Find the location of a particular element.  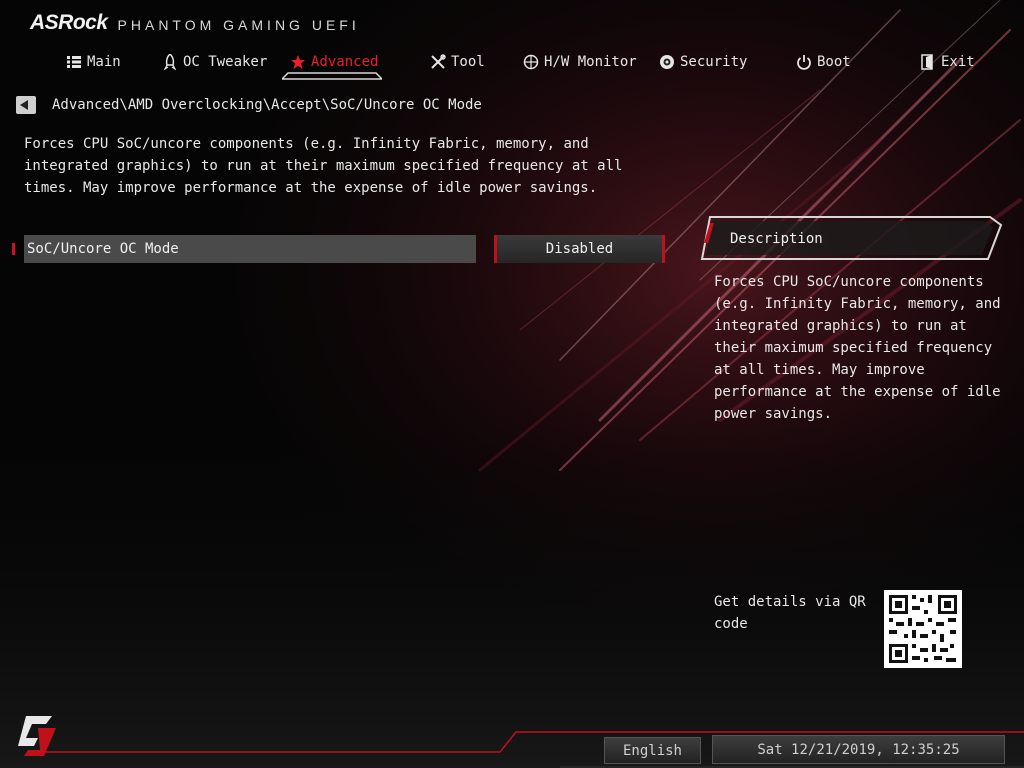

tab-tool-label: Tool is located at coordinates (468, 62).